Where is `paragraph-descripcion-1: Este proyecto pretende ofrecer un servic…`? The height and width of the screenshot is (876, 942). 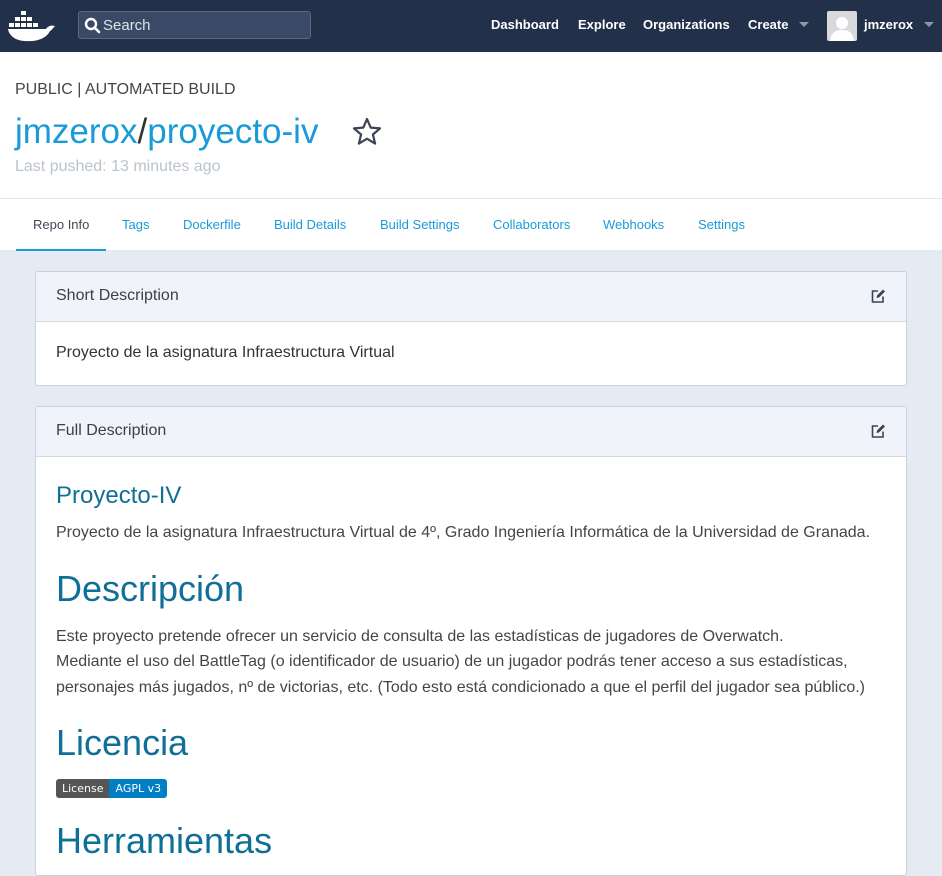 paragraph-descripcion-1: Este proyecto pretende ofrecer un servic… is located at coordinates (420, 636).